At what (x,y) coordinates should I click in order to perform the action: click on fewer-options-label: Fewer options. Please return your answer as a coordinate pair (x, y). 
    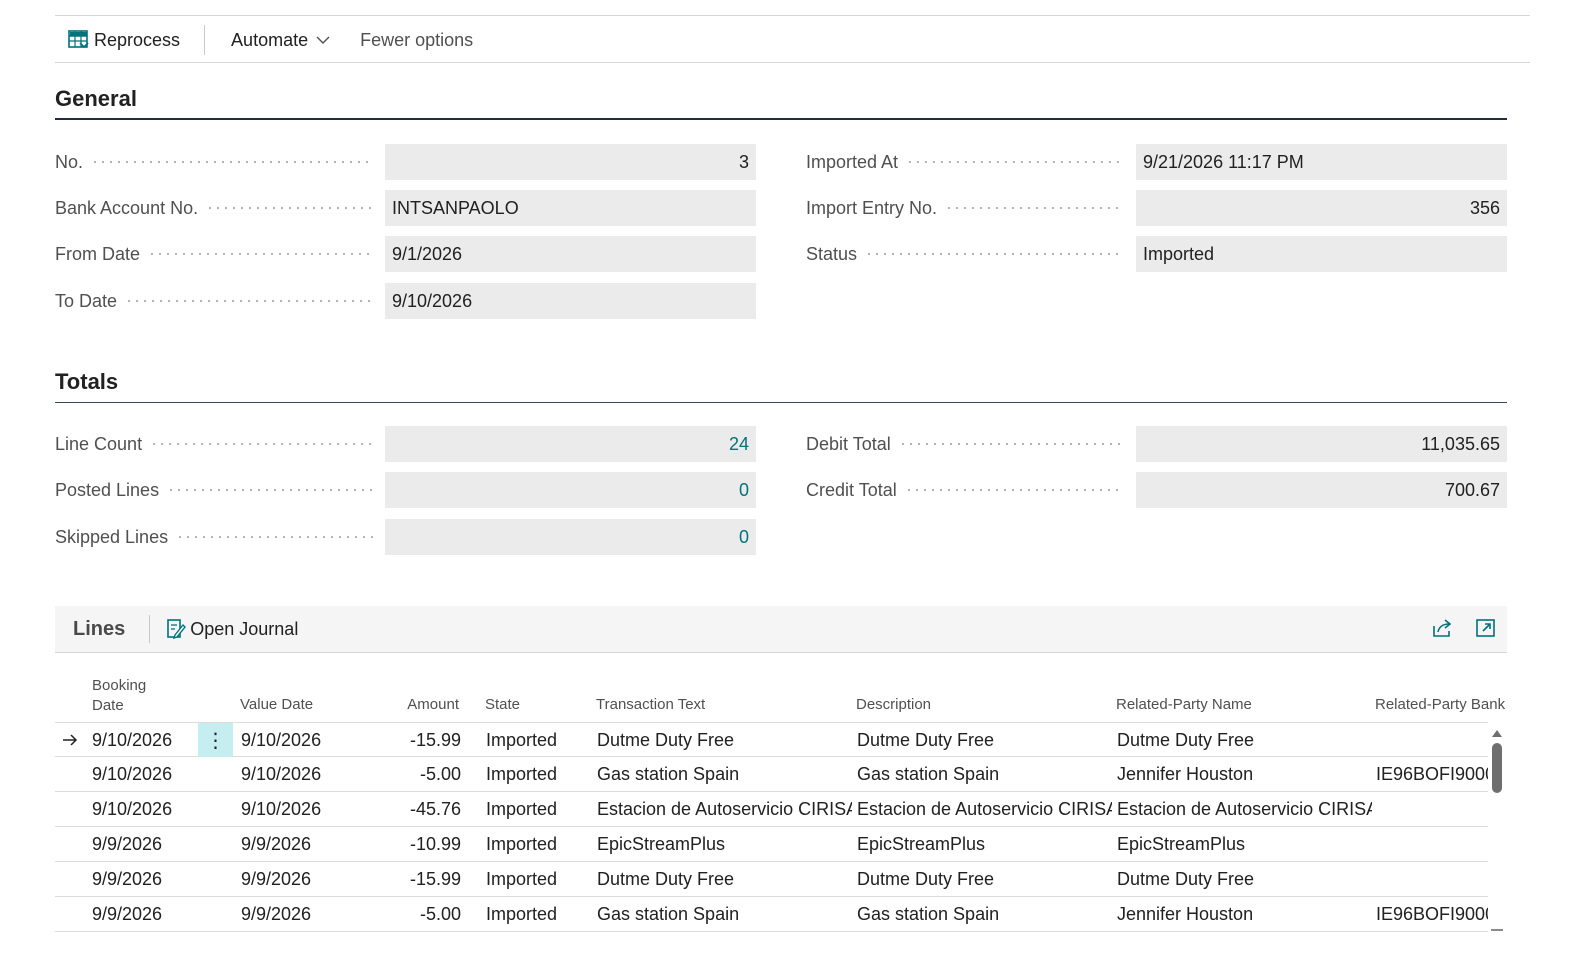
    Looking at the image, I should click on (417, 39).